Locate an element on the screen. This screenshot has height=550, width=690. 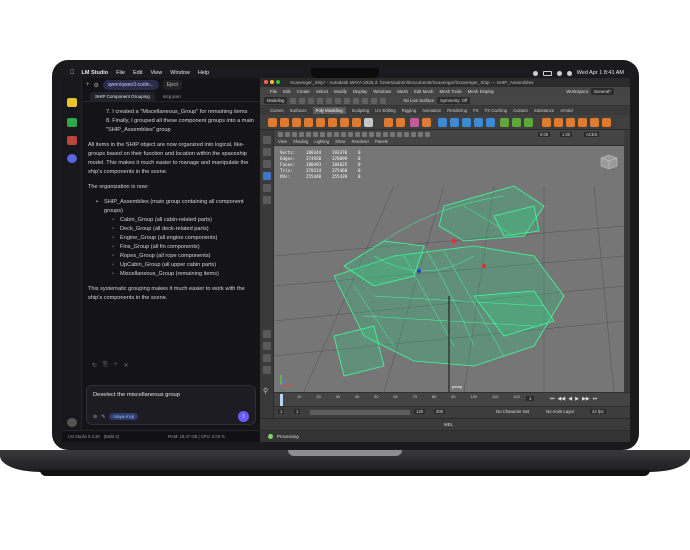
lights-icon is located at coordinates (371, 134).